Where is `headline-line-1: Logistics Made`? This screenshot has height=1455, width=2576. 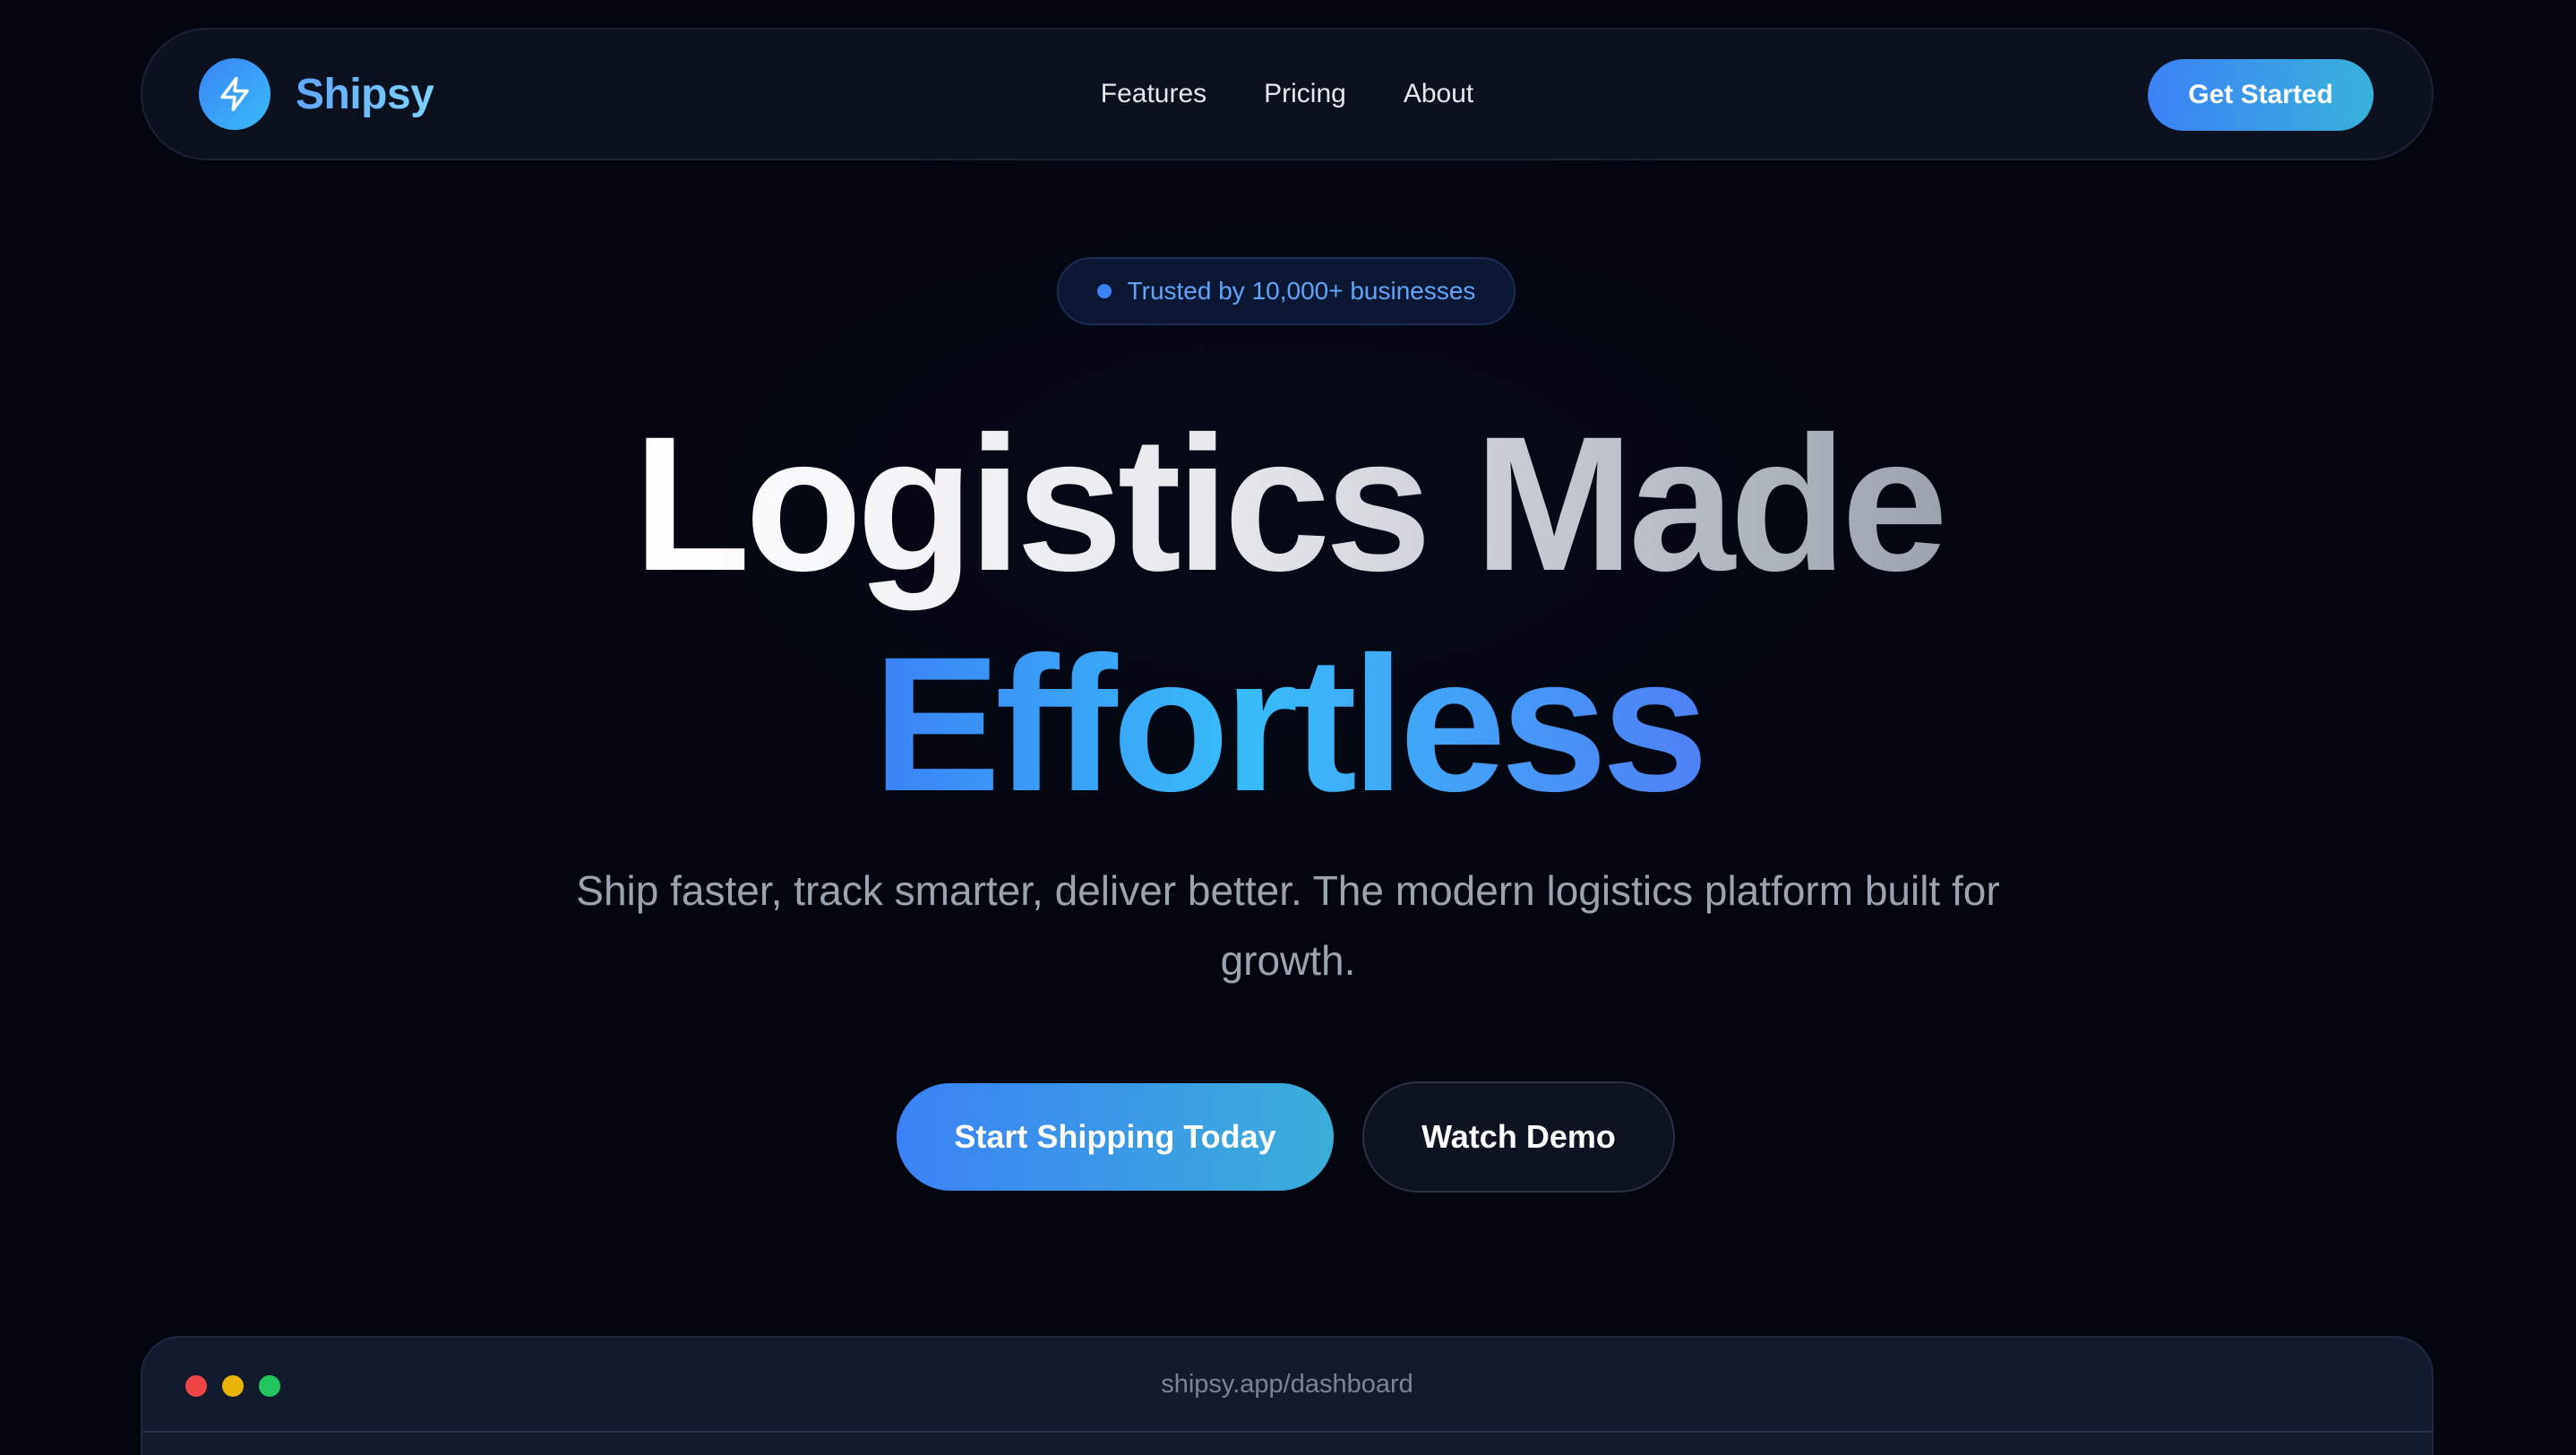
headline-line-1: Logistics Made is located at coordinates (1290, 504).